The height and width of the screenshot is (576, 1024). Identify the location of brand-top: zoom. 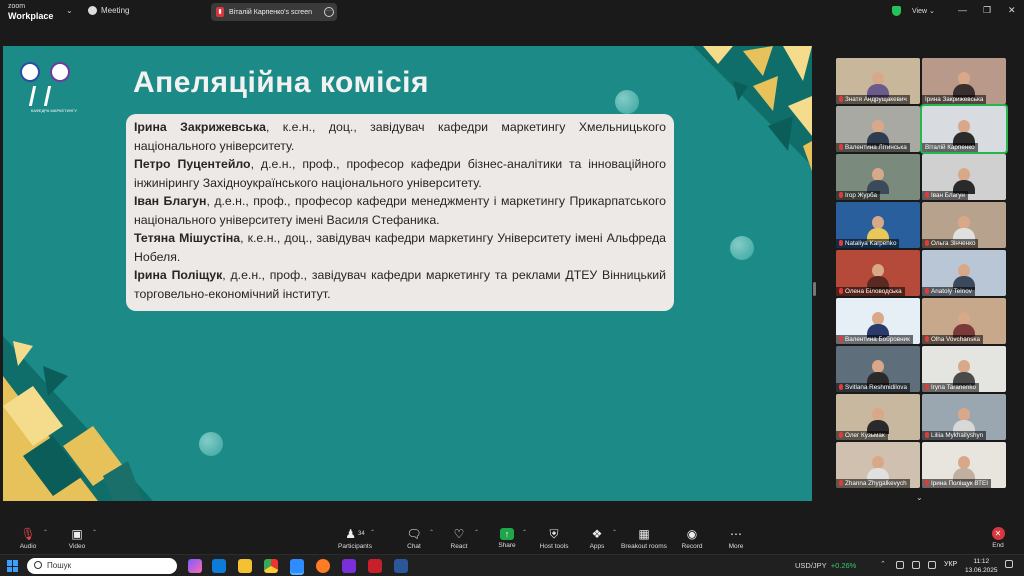
(17, 6).